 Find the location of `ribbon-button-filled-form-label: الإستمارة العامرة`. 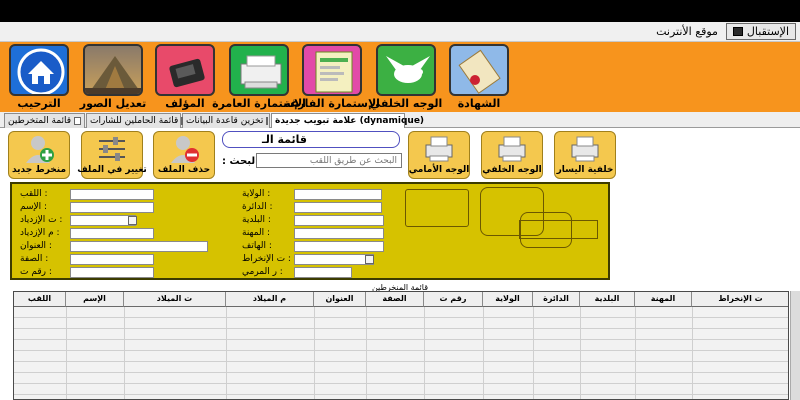

ribbon-button-filled-form-label: الإستمارة العامرة is located at coordinates (259, 103).